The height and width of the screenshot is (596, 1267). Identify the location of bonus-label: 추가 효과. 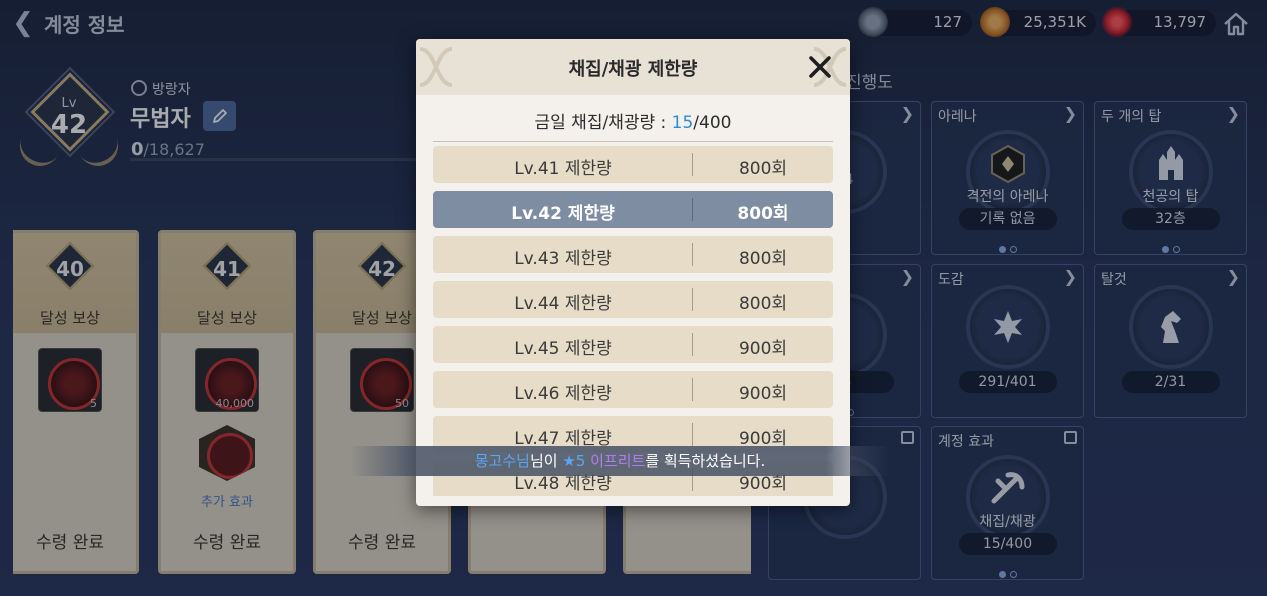
(227, 502).